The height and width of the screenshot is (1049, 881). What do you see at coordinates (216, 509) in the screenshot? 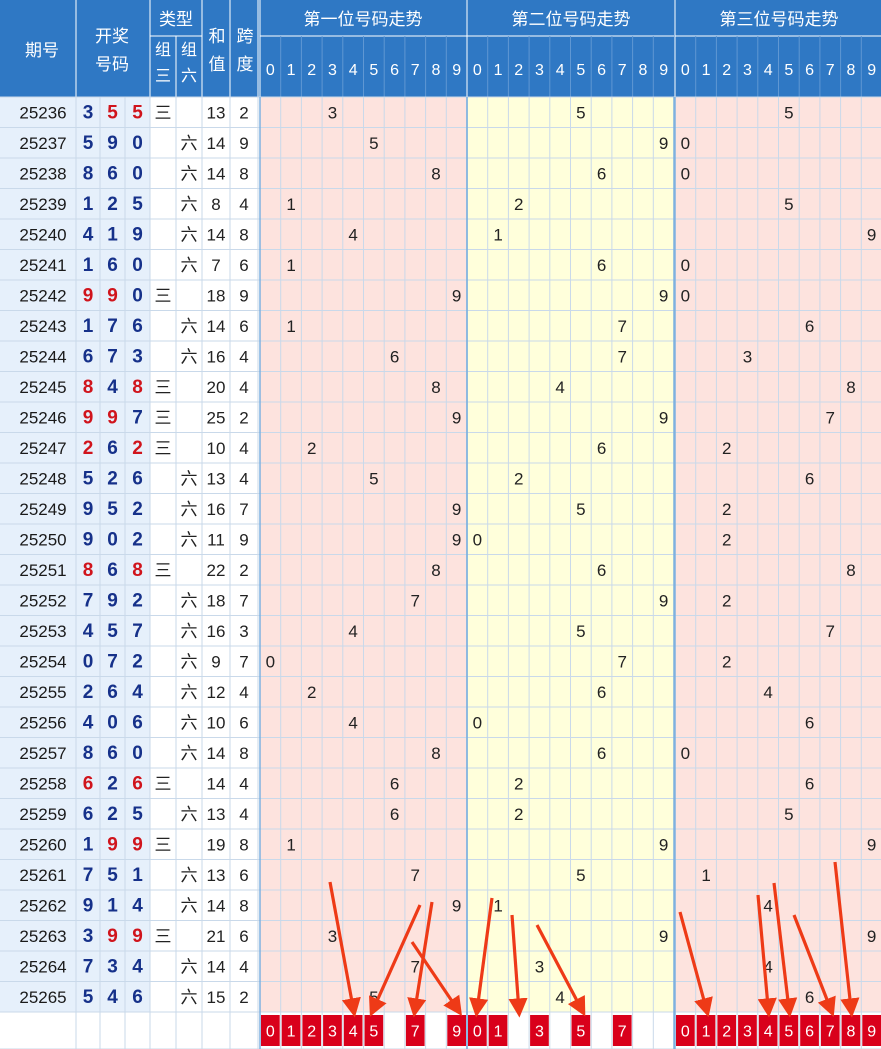
I see `sum-value: 16` at bounding box center [216, 509].